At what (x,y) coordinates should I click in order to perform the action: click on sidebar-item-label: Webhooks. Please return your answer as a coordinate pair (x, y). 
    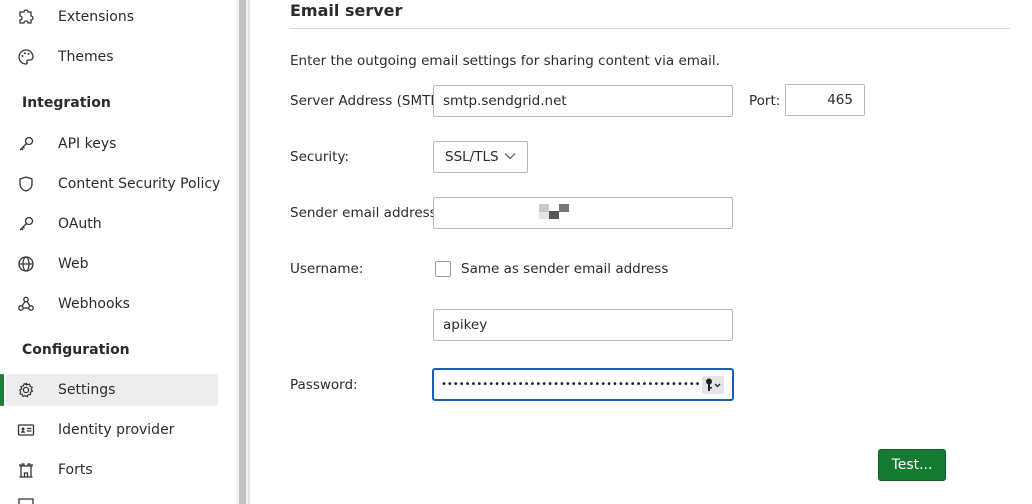
    Looking at the image, I should click on (94, 304).